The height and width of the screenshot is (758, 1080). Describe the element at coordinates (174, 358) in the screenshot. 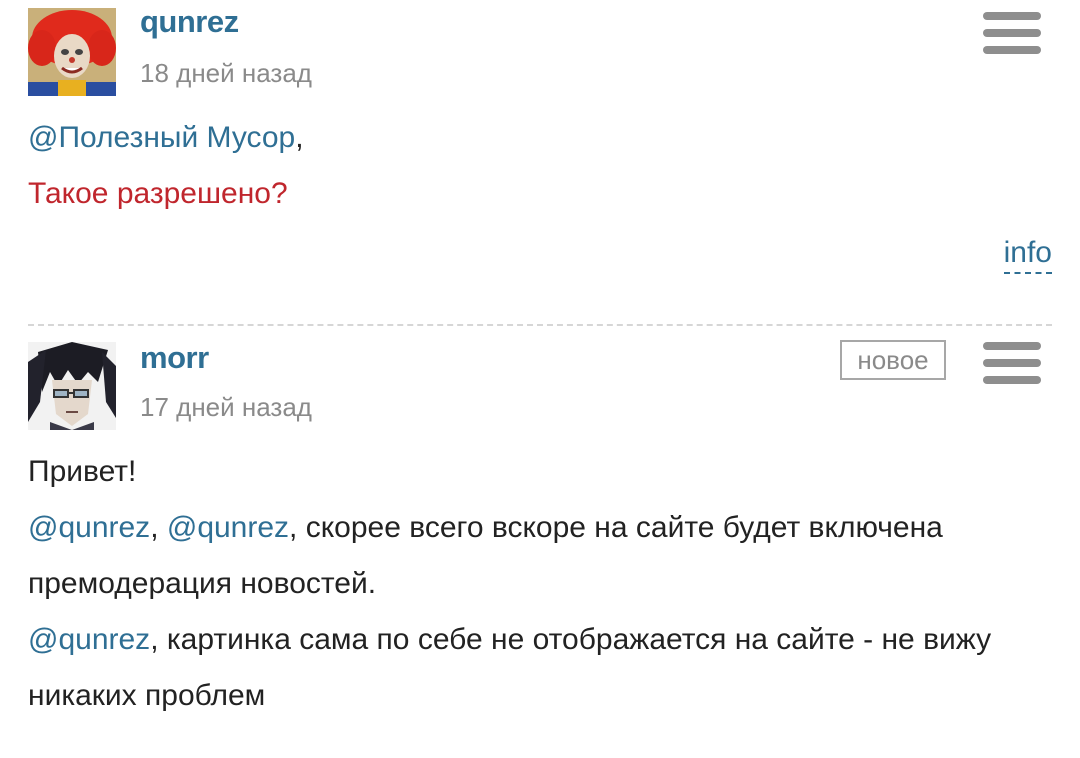

I see `username: morr` at that location.